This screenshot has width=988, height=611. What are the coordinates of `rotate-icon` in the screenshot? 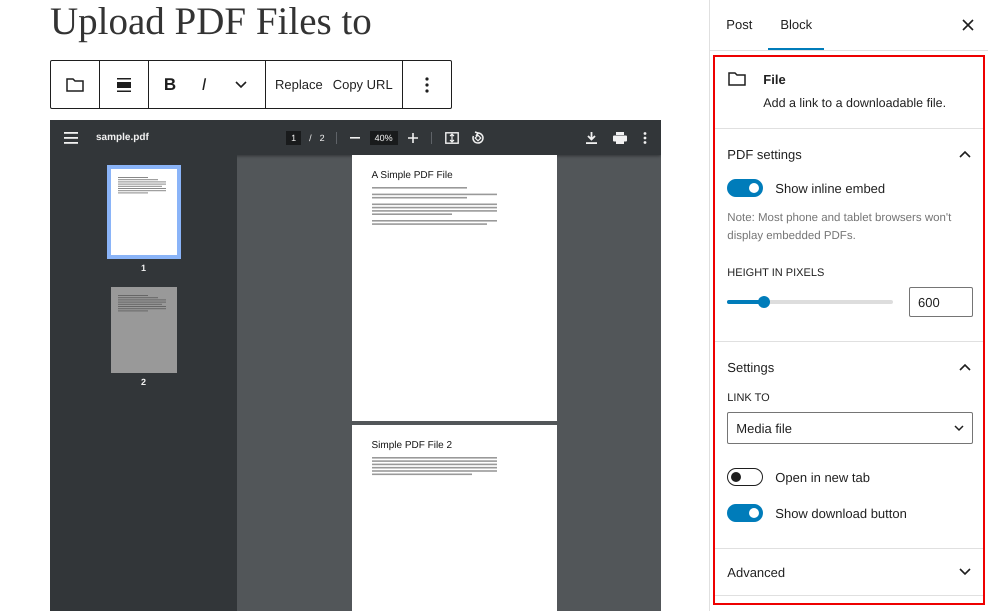 It's located at (477, 137).